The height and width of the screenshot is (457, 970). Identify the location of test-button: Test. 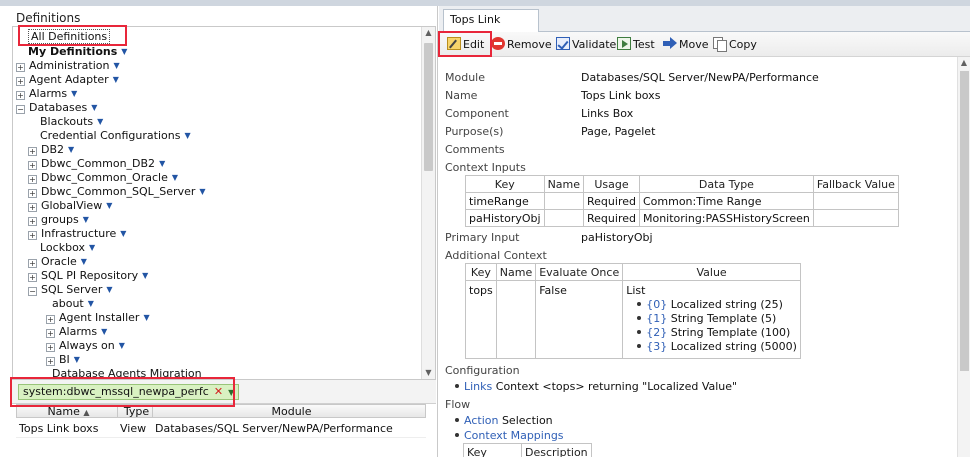
(636, 44).